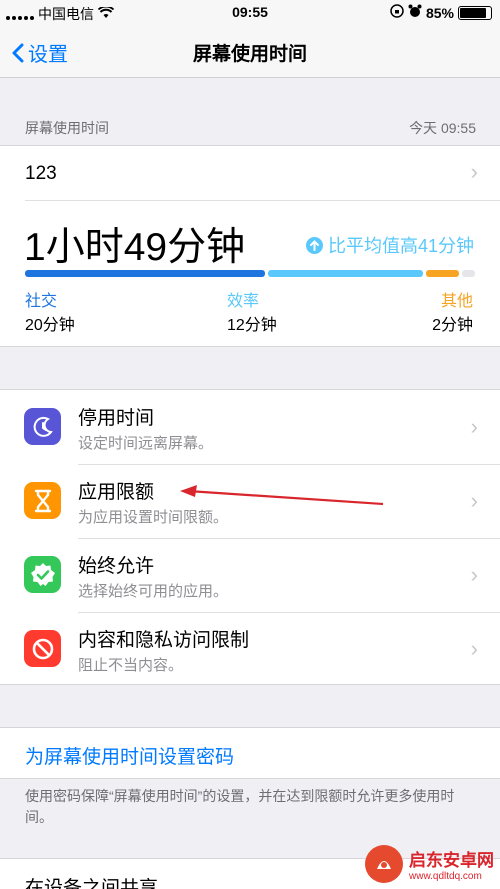 This screenshot has width=500, height=889. Describe the element at coordinates (250, 753) in the screenshot. I see `passcode-row: 为屏幕使用时间设置密码` at that location.